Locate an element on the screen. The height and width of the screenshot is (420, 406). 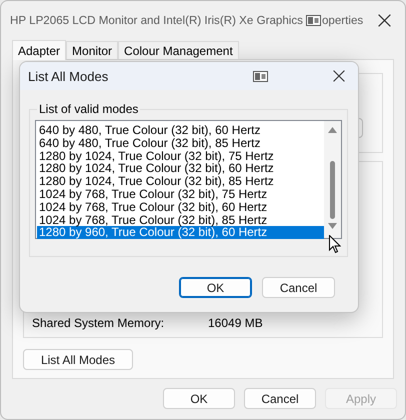
scroll-up-icon is located at coordinates (332, 130).